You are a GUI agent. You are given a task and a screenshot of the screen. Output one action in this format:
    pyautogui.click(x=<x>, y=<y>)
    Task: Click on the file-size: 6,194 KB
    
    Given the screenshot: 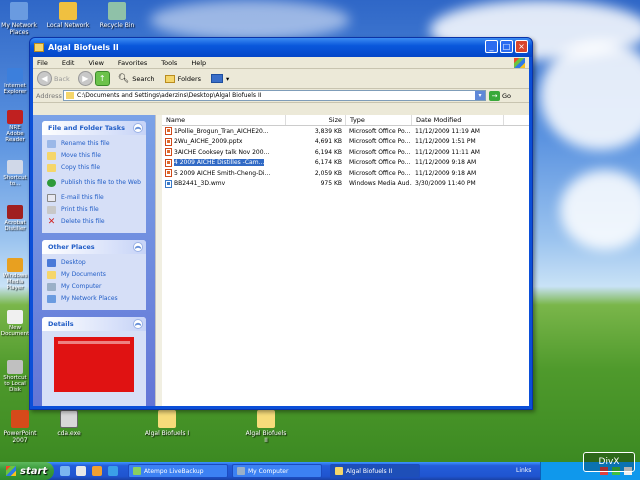 What is the action you would take?
    pyautogui.click(x=328, y=152)
    